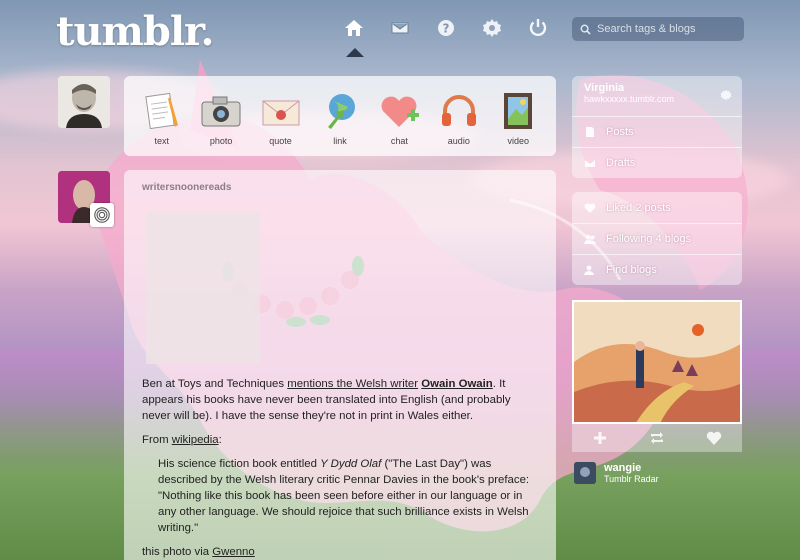 This screenshot has width=800, height=560. Describe the element at coordinates (631, 270) in the screenshot. I see `sidebar-item-label: Find blogs` at that location.